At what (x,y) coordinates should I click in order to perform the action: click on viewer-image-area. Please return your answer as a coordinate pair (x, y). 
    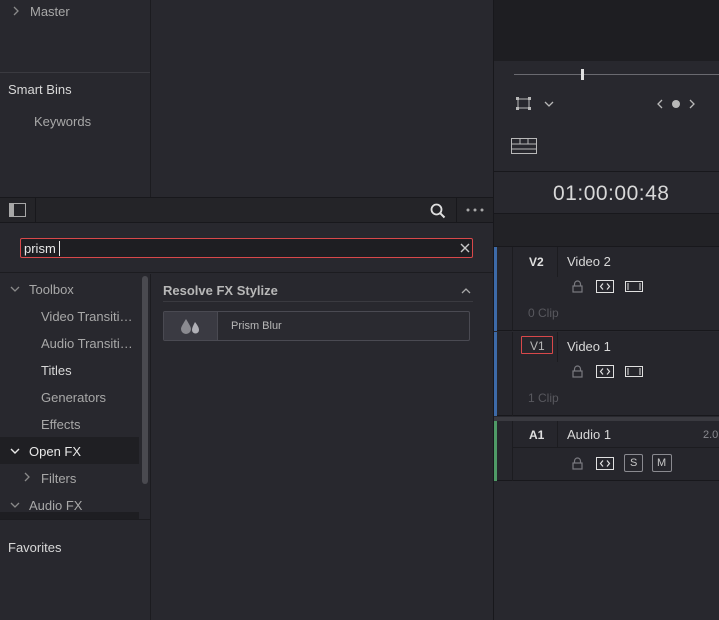
    Looking at the image, I should click on (606, 30).